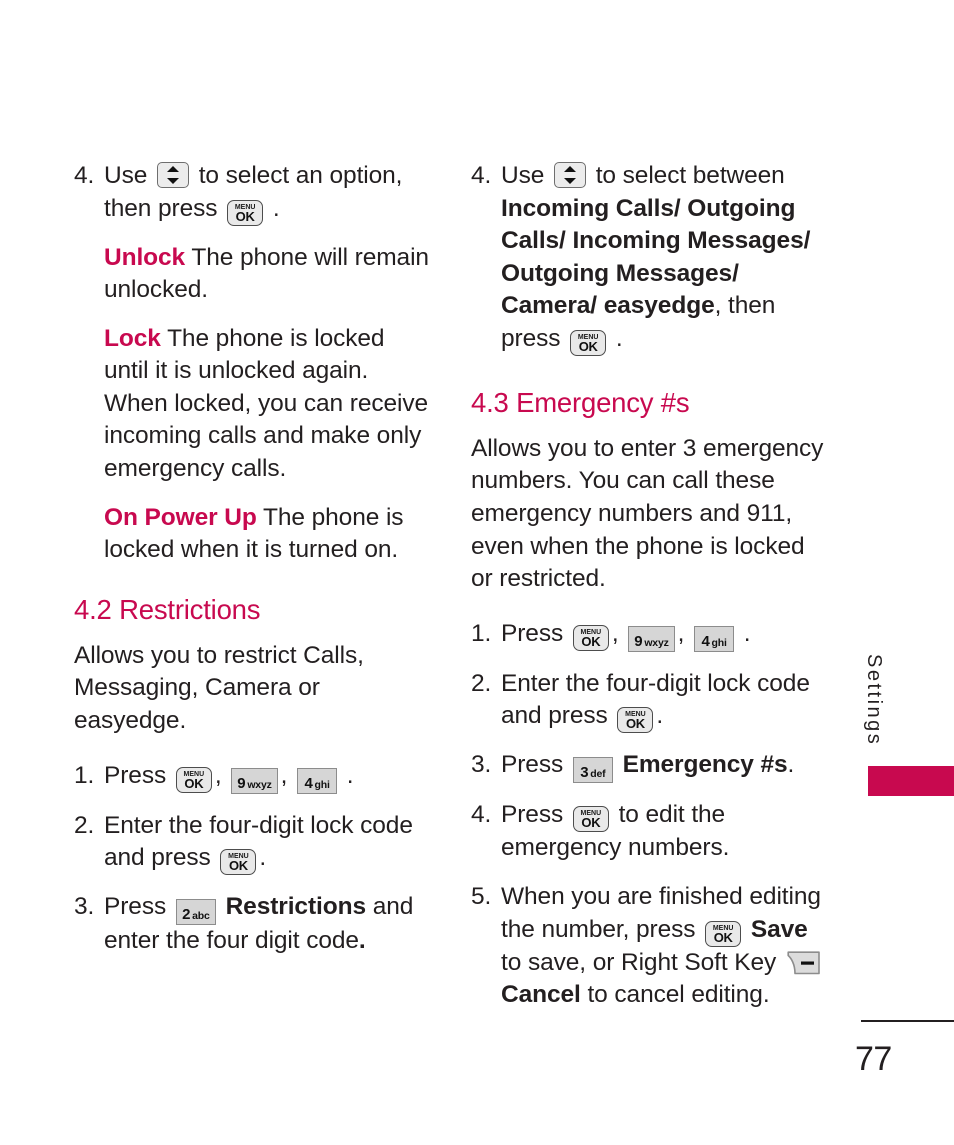 The image size is (954, 1145). What do you see at coordinates (803, 962) in the screenshot?
I see `right-soft-key-icon` at bounding box center [803, 962].